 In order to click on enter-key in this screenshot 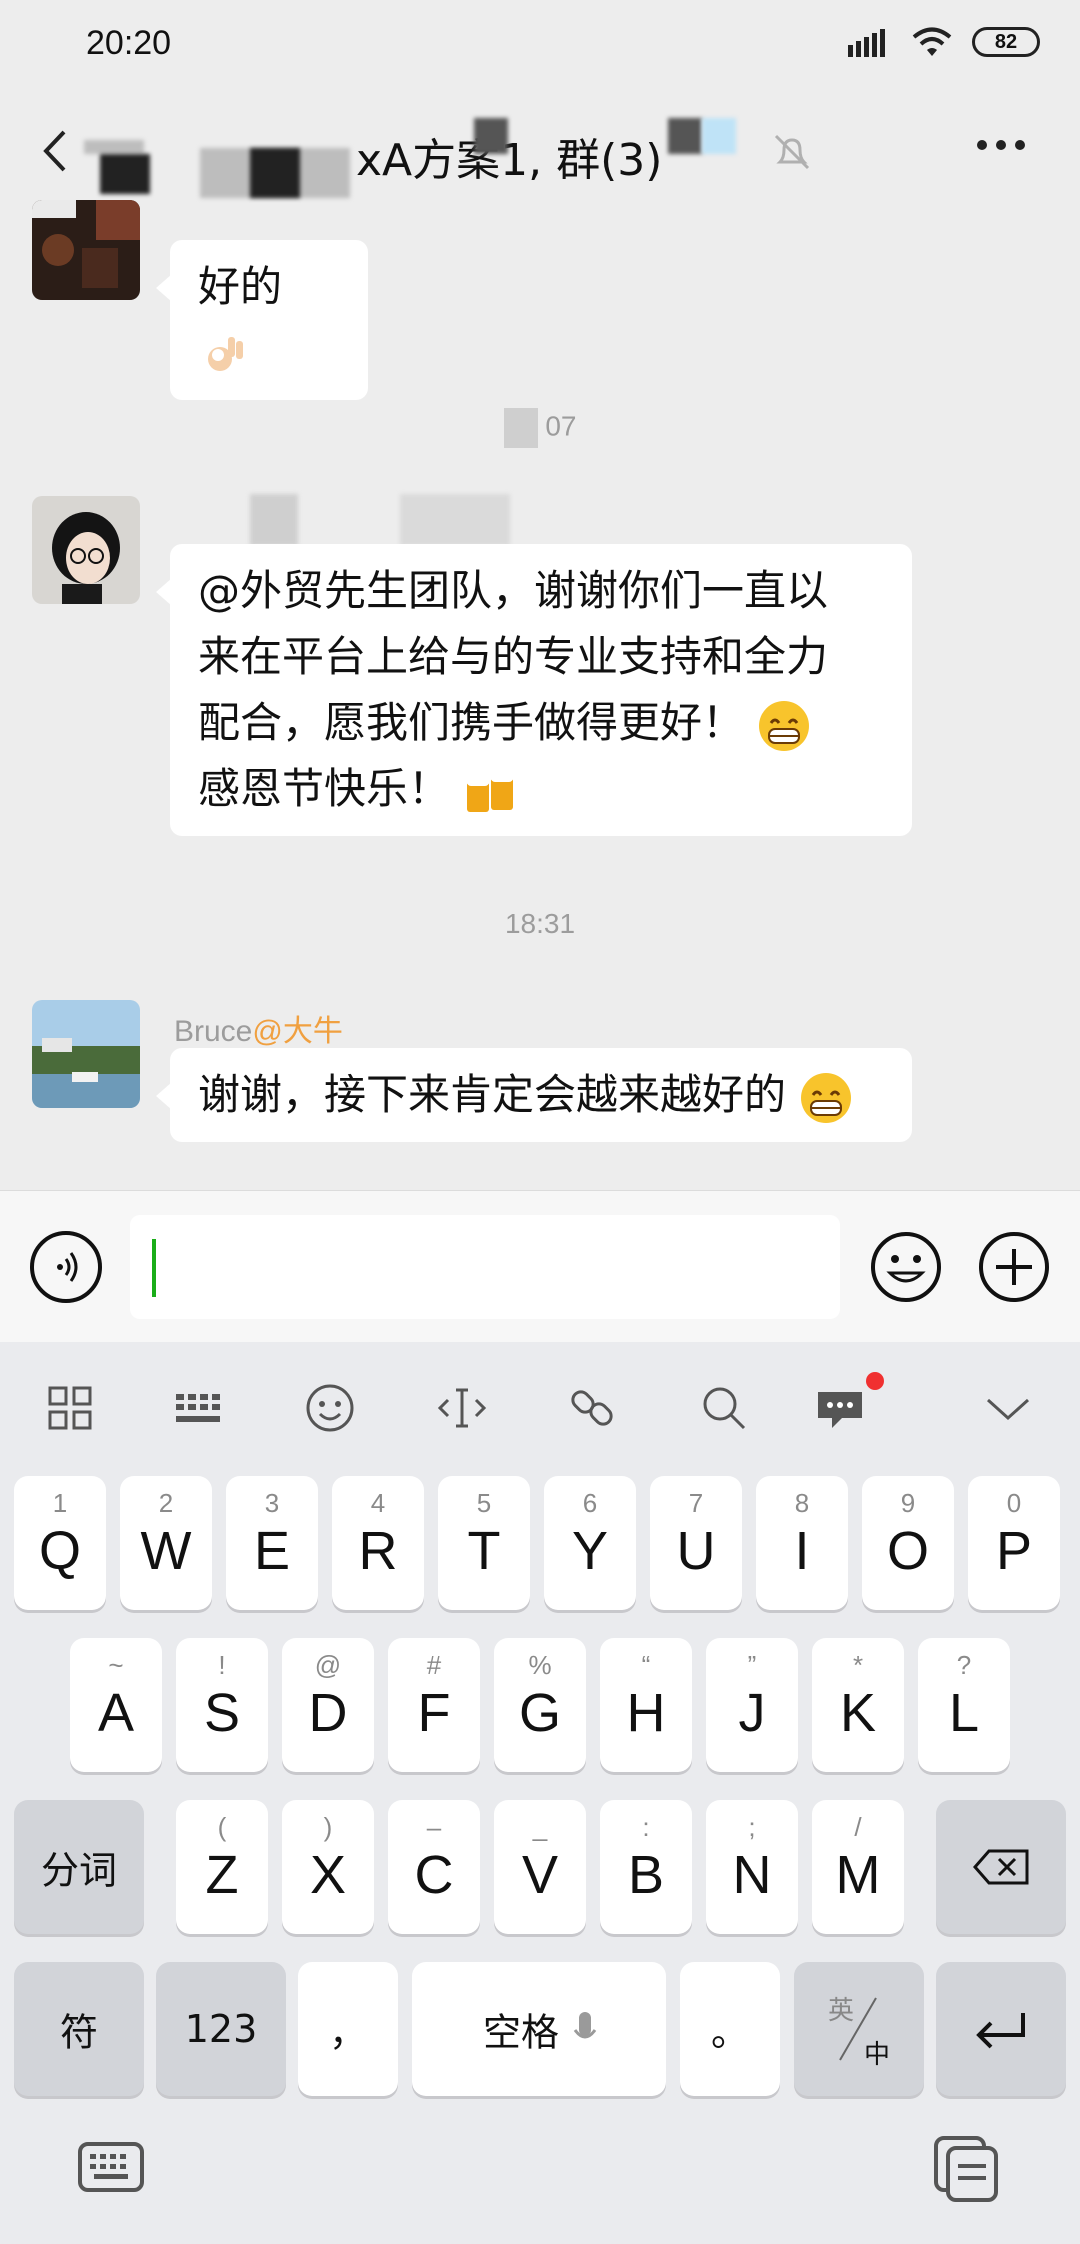, I will do `click(1001, 2029)`.